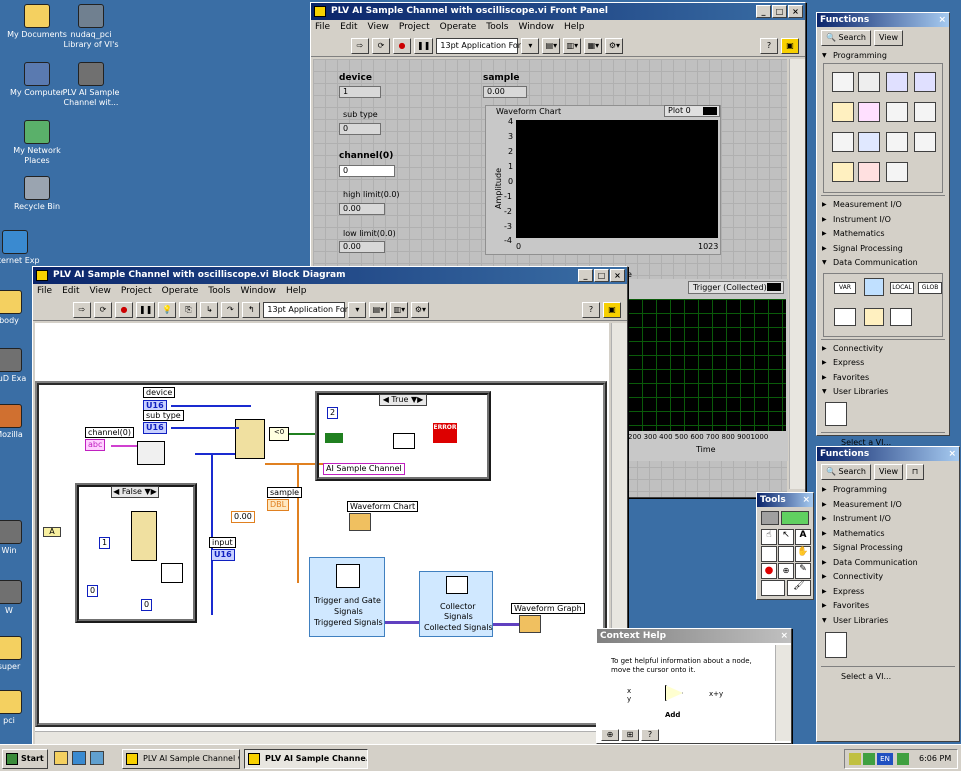 Image resolution: width=961 pixels, height=771 pixels. Describe the element at coordinates (147, 605) in the screenshot. I see `constant-0b: 0` at that location.